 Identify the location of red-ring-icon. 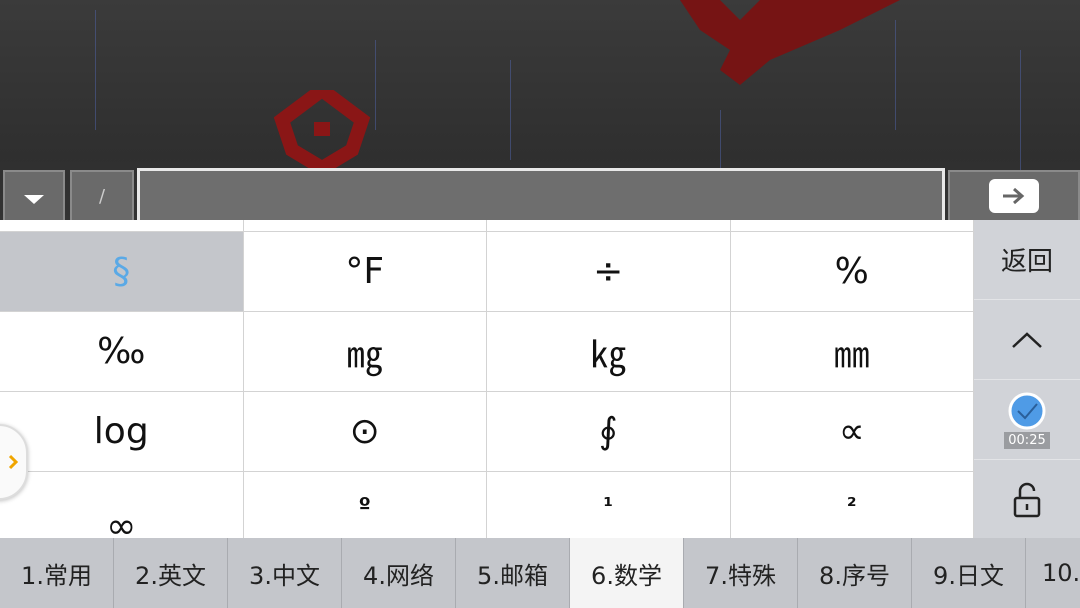
(322, 129).